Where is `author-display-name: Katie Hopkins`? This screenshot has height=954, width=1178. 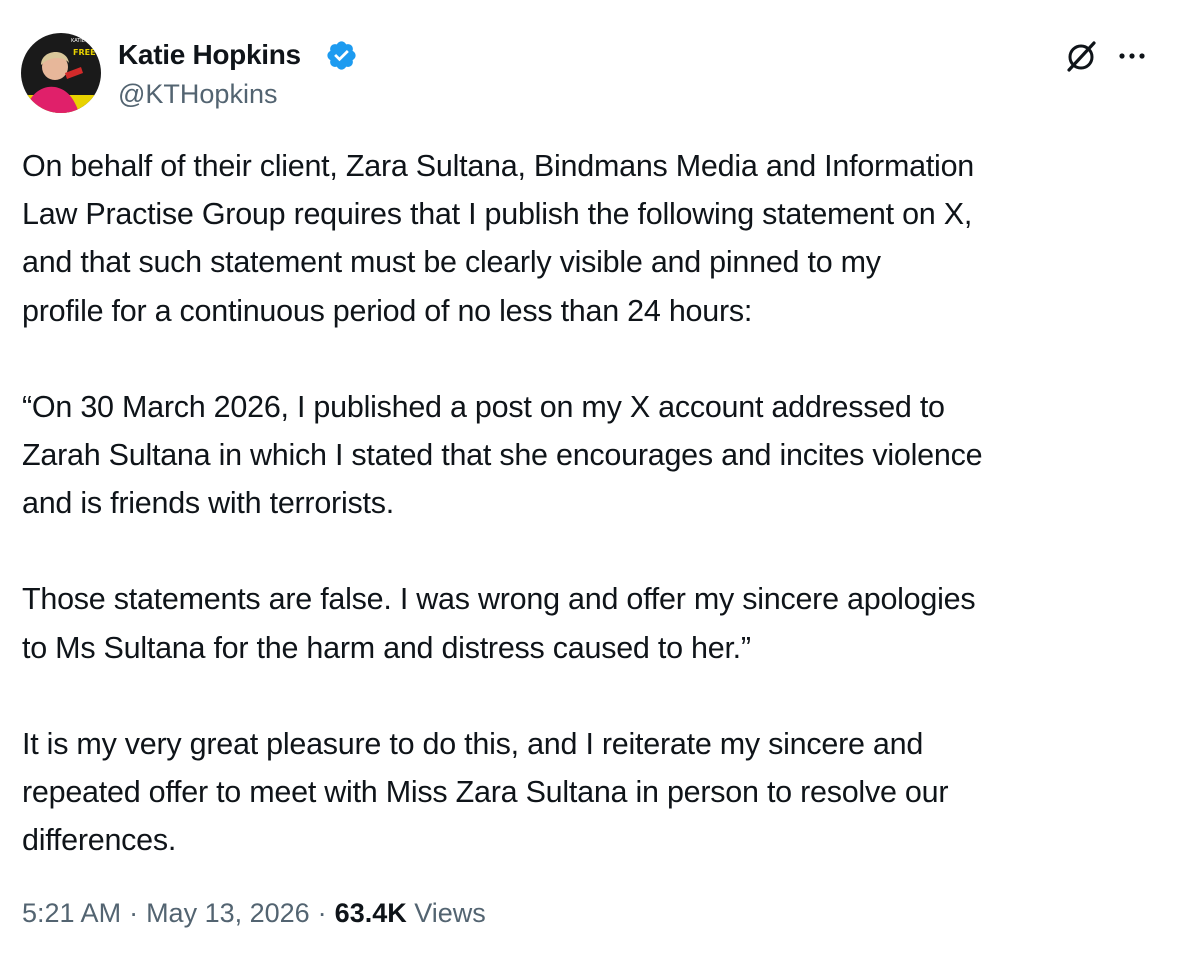 author-display-name: Katie Hopkins is located at coordinates (209, 55).